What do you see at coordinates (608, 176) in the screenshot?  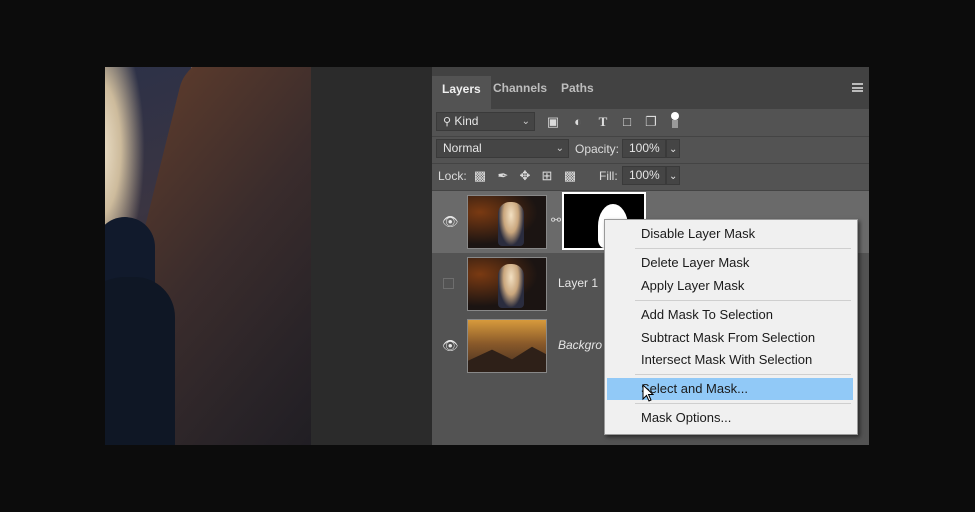 I see `fill-label: Fill:` at bounding box center [608, 176].